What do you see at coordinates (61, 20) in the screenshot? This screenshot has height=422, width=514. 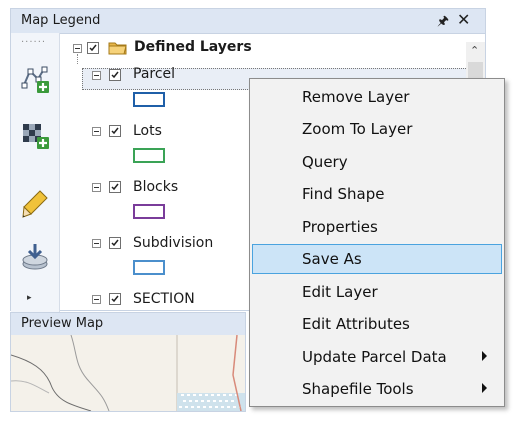 I see `legend-title: Map Legend` at bounding box center [61, 20].